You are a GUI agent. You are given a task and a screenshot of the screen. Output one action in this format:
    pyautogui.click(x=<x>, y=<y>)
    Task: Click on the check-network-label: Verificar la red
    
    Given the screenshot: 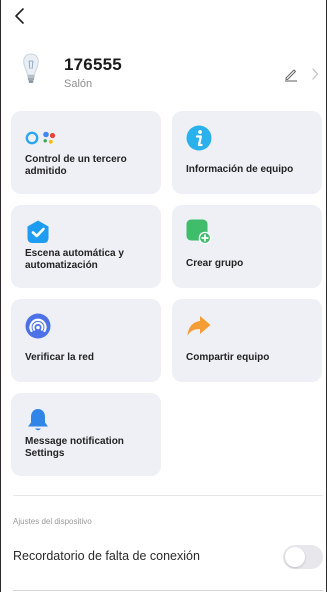 What is the action you would take?
    pyautogui.click(x=59, y=357)
    